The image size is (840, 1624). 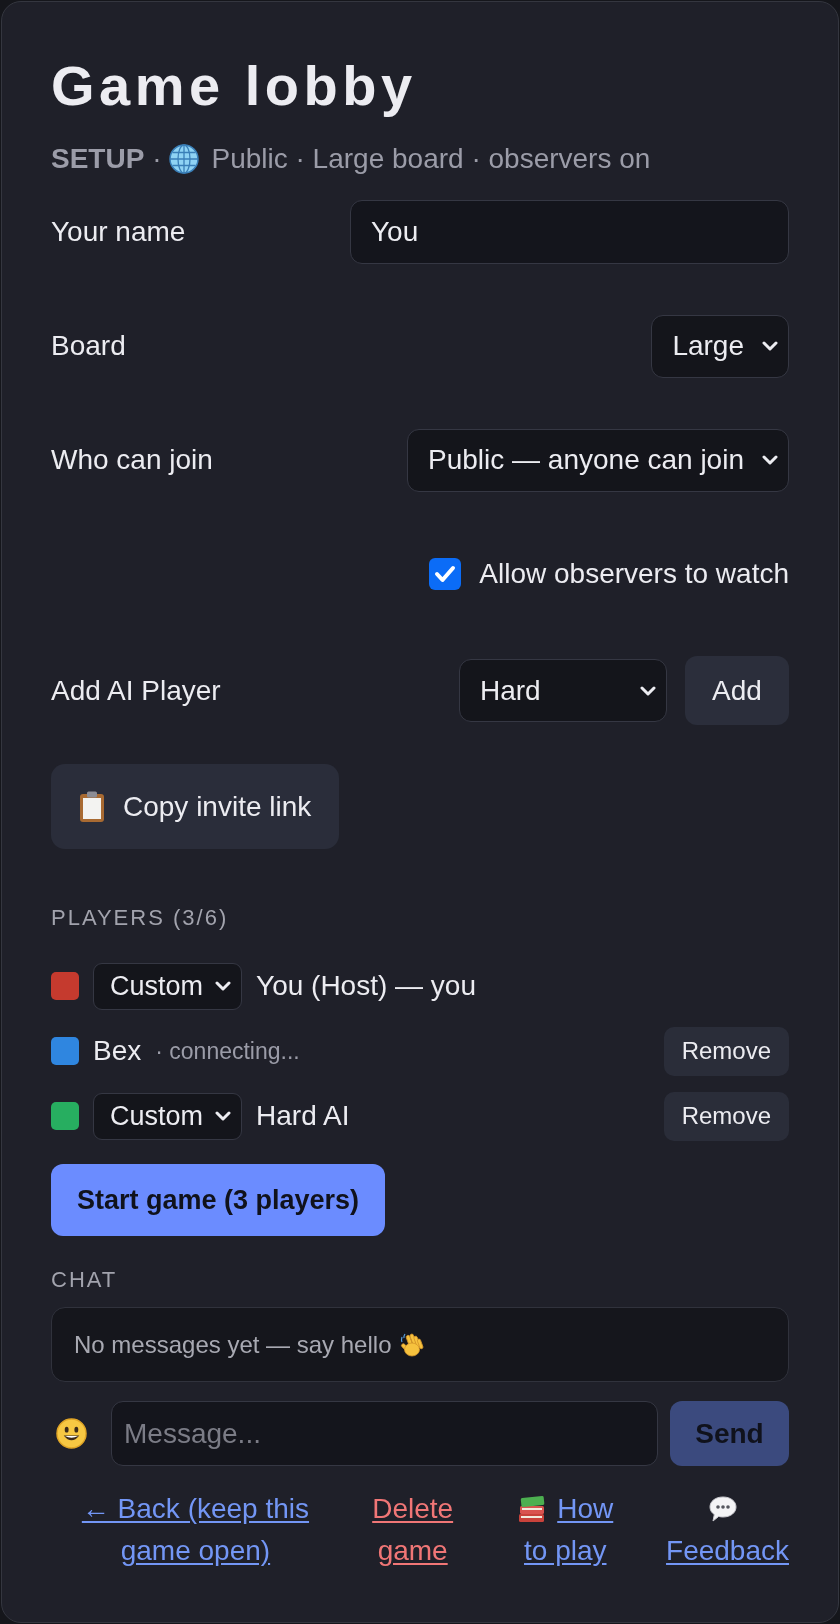 I want to click on empty-chat-text: No messages yet — say hello, so click(x=233, y=1344).